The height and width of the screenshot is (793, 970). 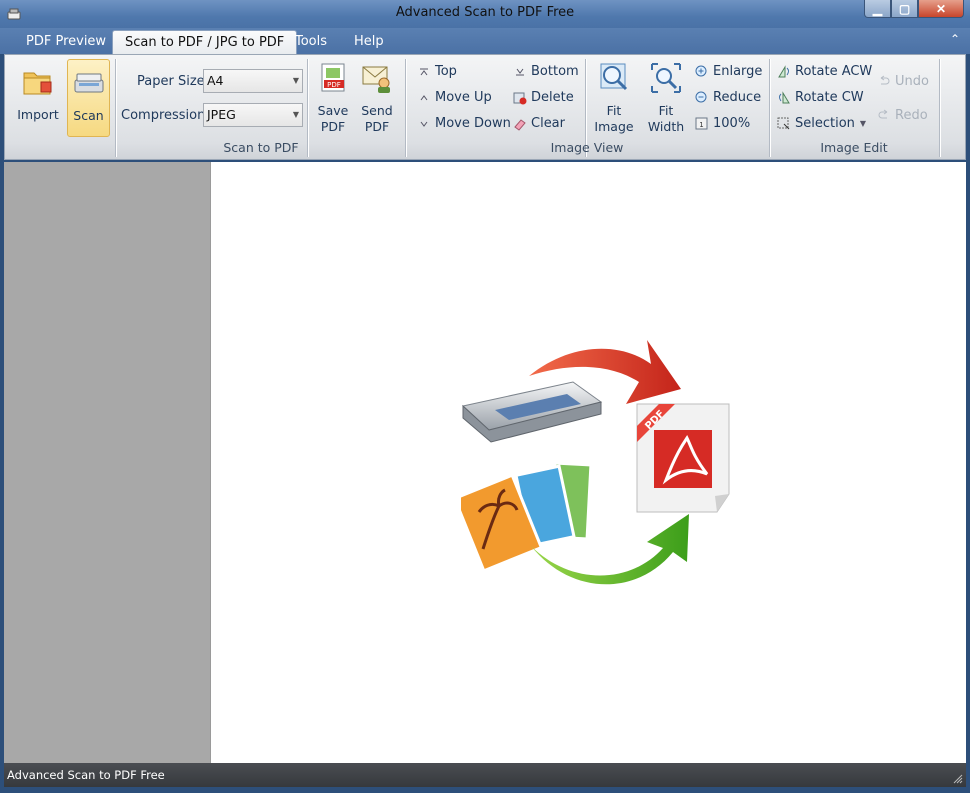 What do you see at coordinates (666, 99) in the screenshot?
I see `fit-width-button: Fit Width` at bounding box center [666, 99].